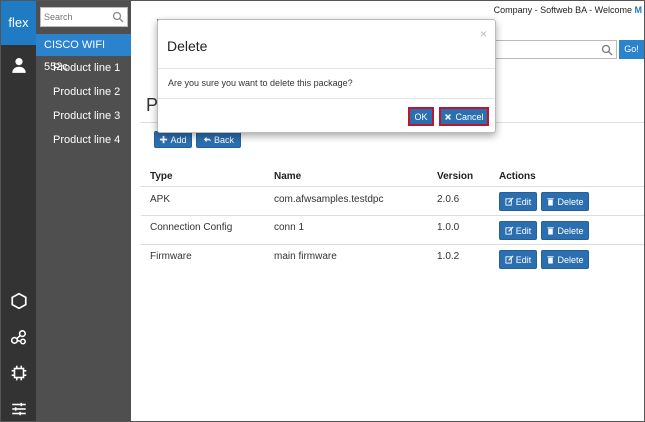 The image size is (645, 422). What do you see at coordinates (18, 373) in the screenshot?
I see `chip-icon` at bounding box center [18, 373].